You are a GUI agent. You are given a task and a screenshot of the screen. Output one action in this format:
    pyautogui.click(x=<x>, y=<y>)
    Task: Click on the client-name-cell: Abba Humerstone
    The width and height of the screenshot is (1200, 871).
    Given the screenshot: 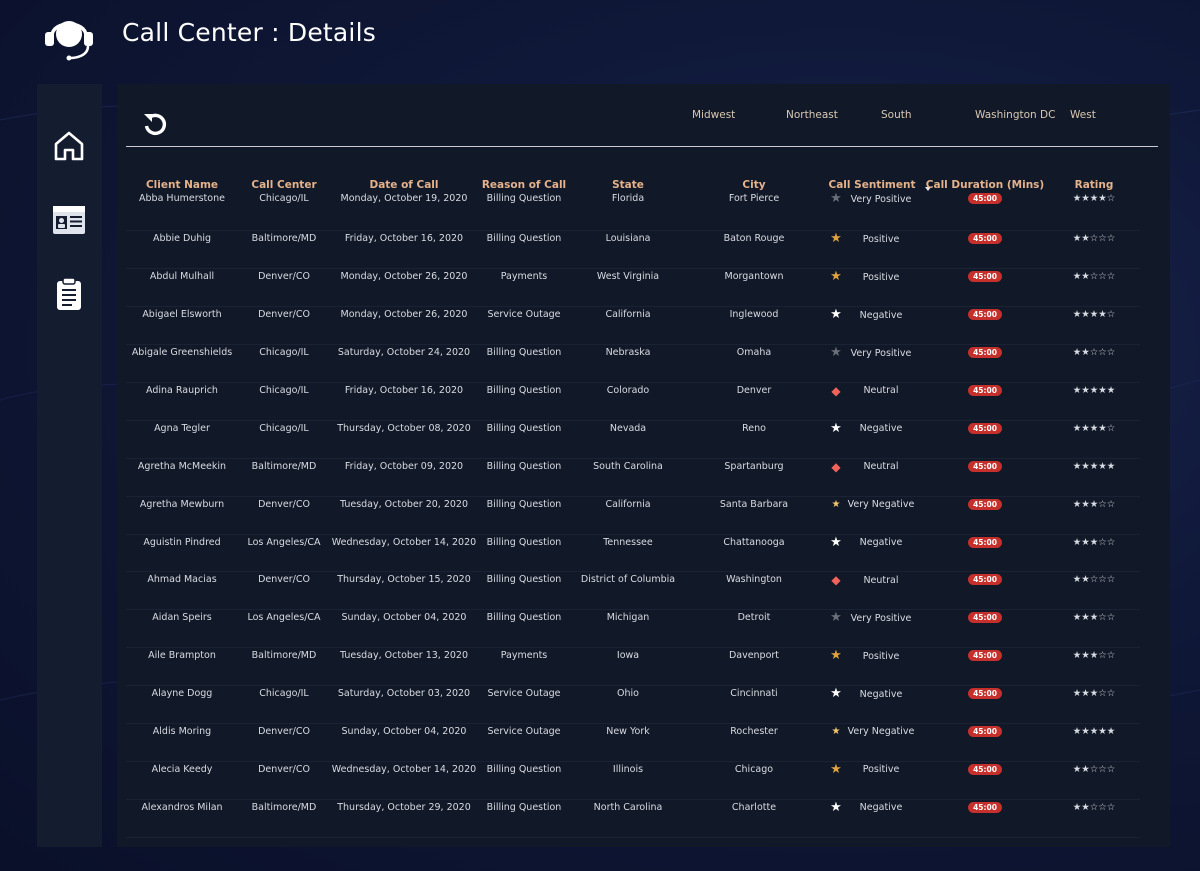 What is the action you would take?
    pyautogui.click(x=182, y=212)
    